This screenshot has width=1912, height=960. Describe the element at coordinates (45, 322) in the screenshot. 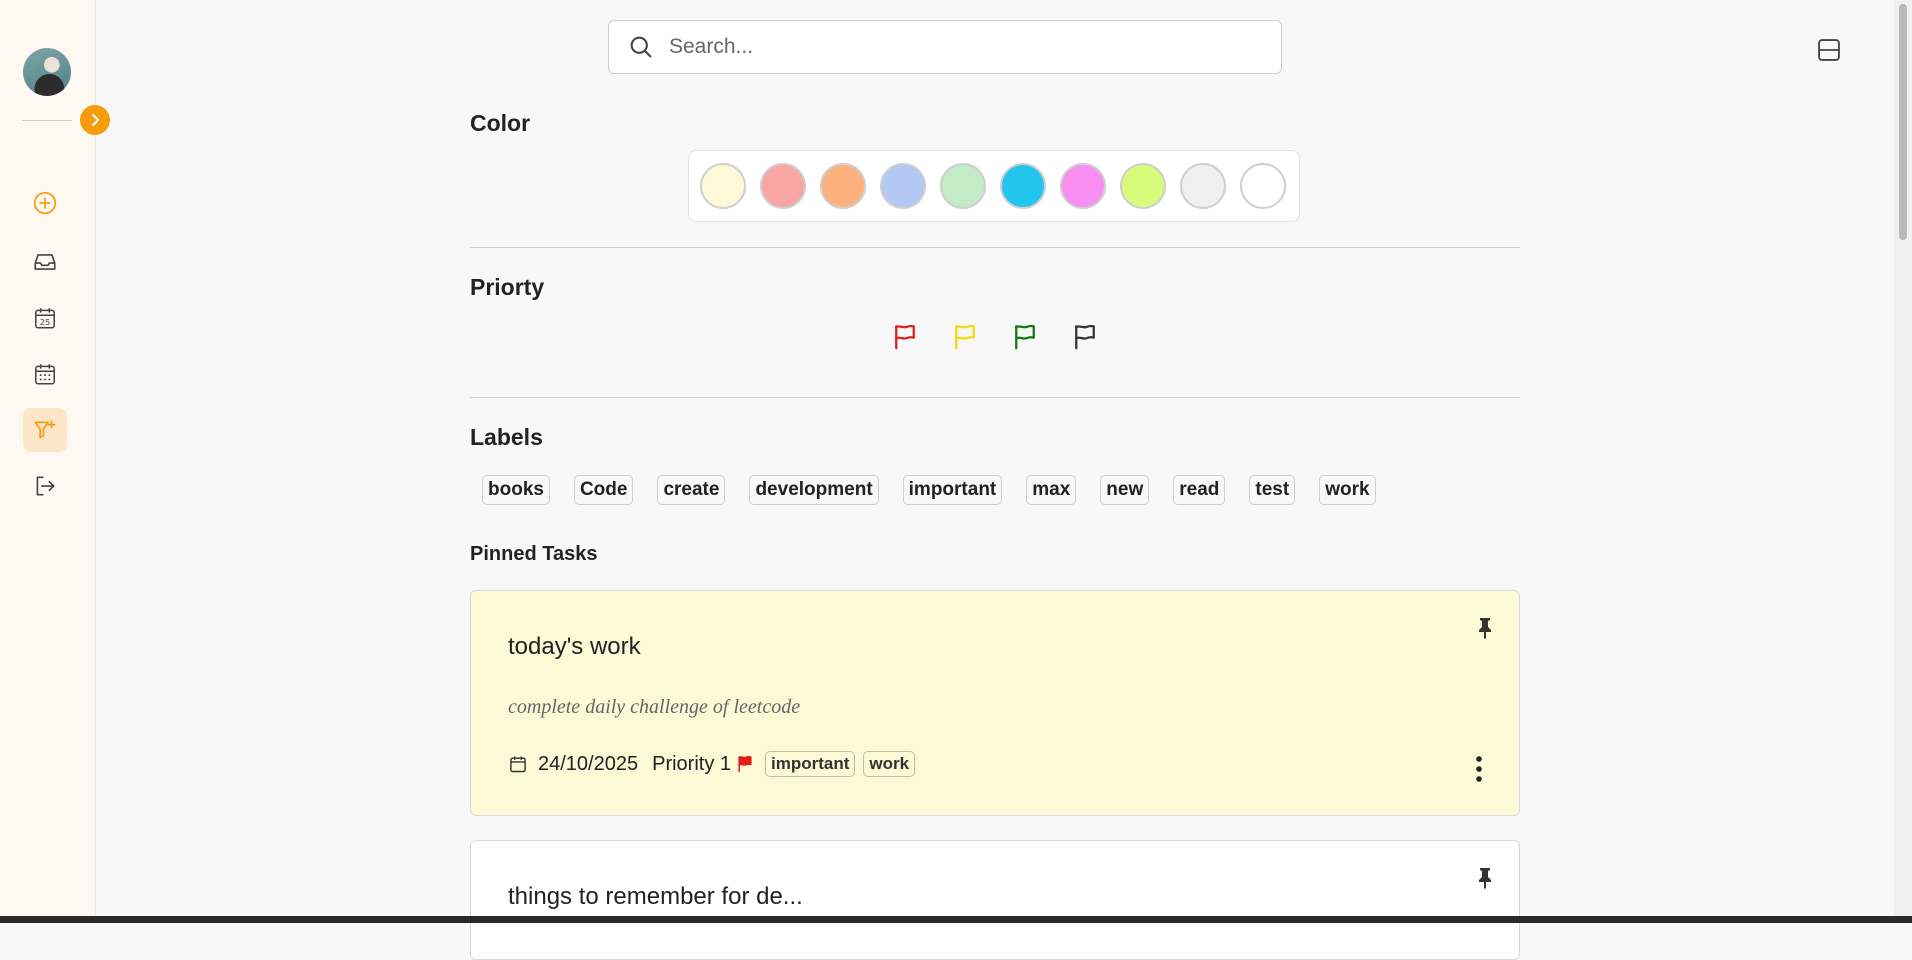

I see `svg-text: 25` at that location.